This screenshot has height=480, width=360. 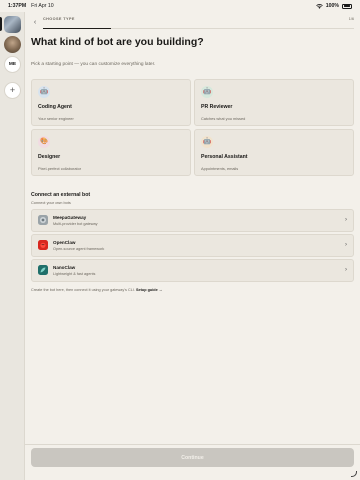 I want to click on wizard-header: ‹ CHOOSE TYPE 1/6, so click(x=192, y=23).